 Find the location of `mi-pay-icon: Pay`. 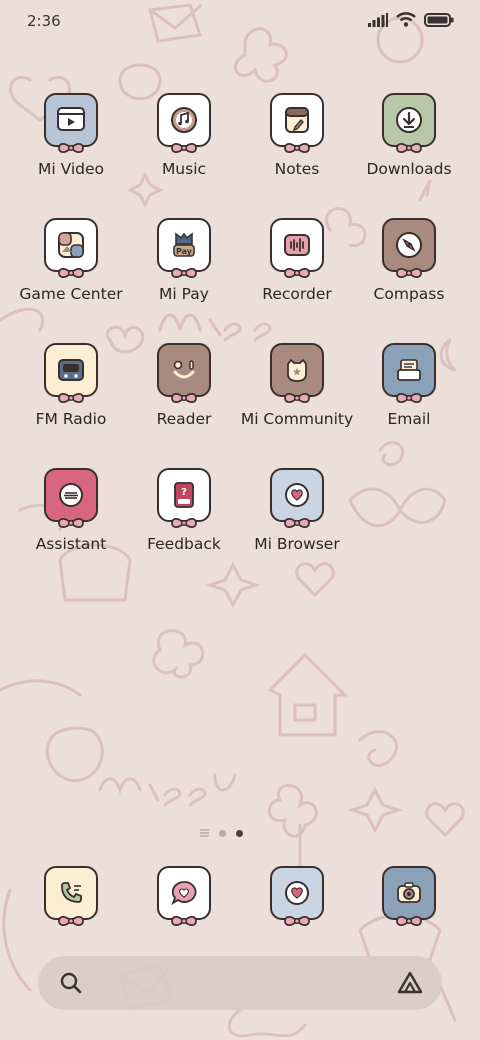

mi-pay-icon: Pay is located at coordinates (184, 248).